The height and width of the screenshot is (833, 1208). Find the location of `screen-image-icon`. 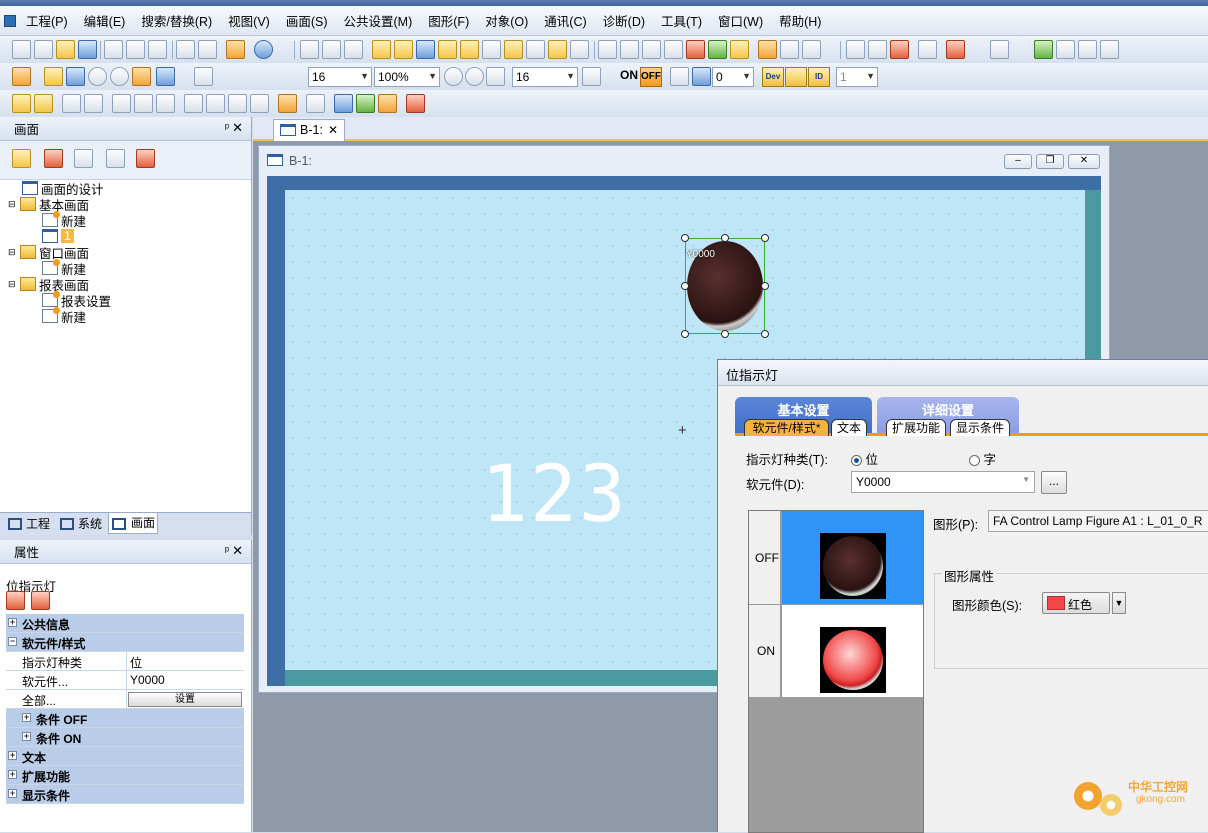

screen-image-icon is located at coordinates (415, 103).